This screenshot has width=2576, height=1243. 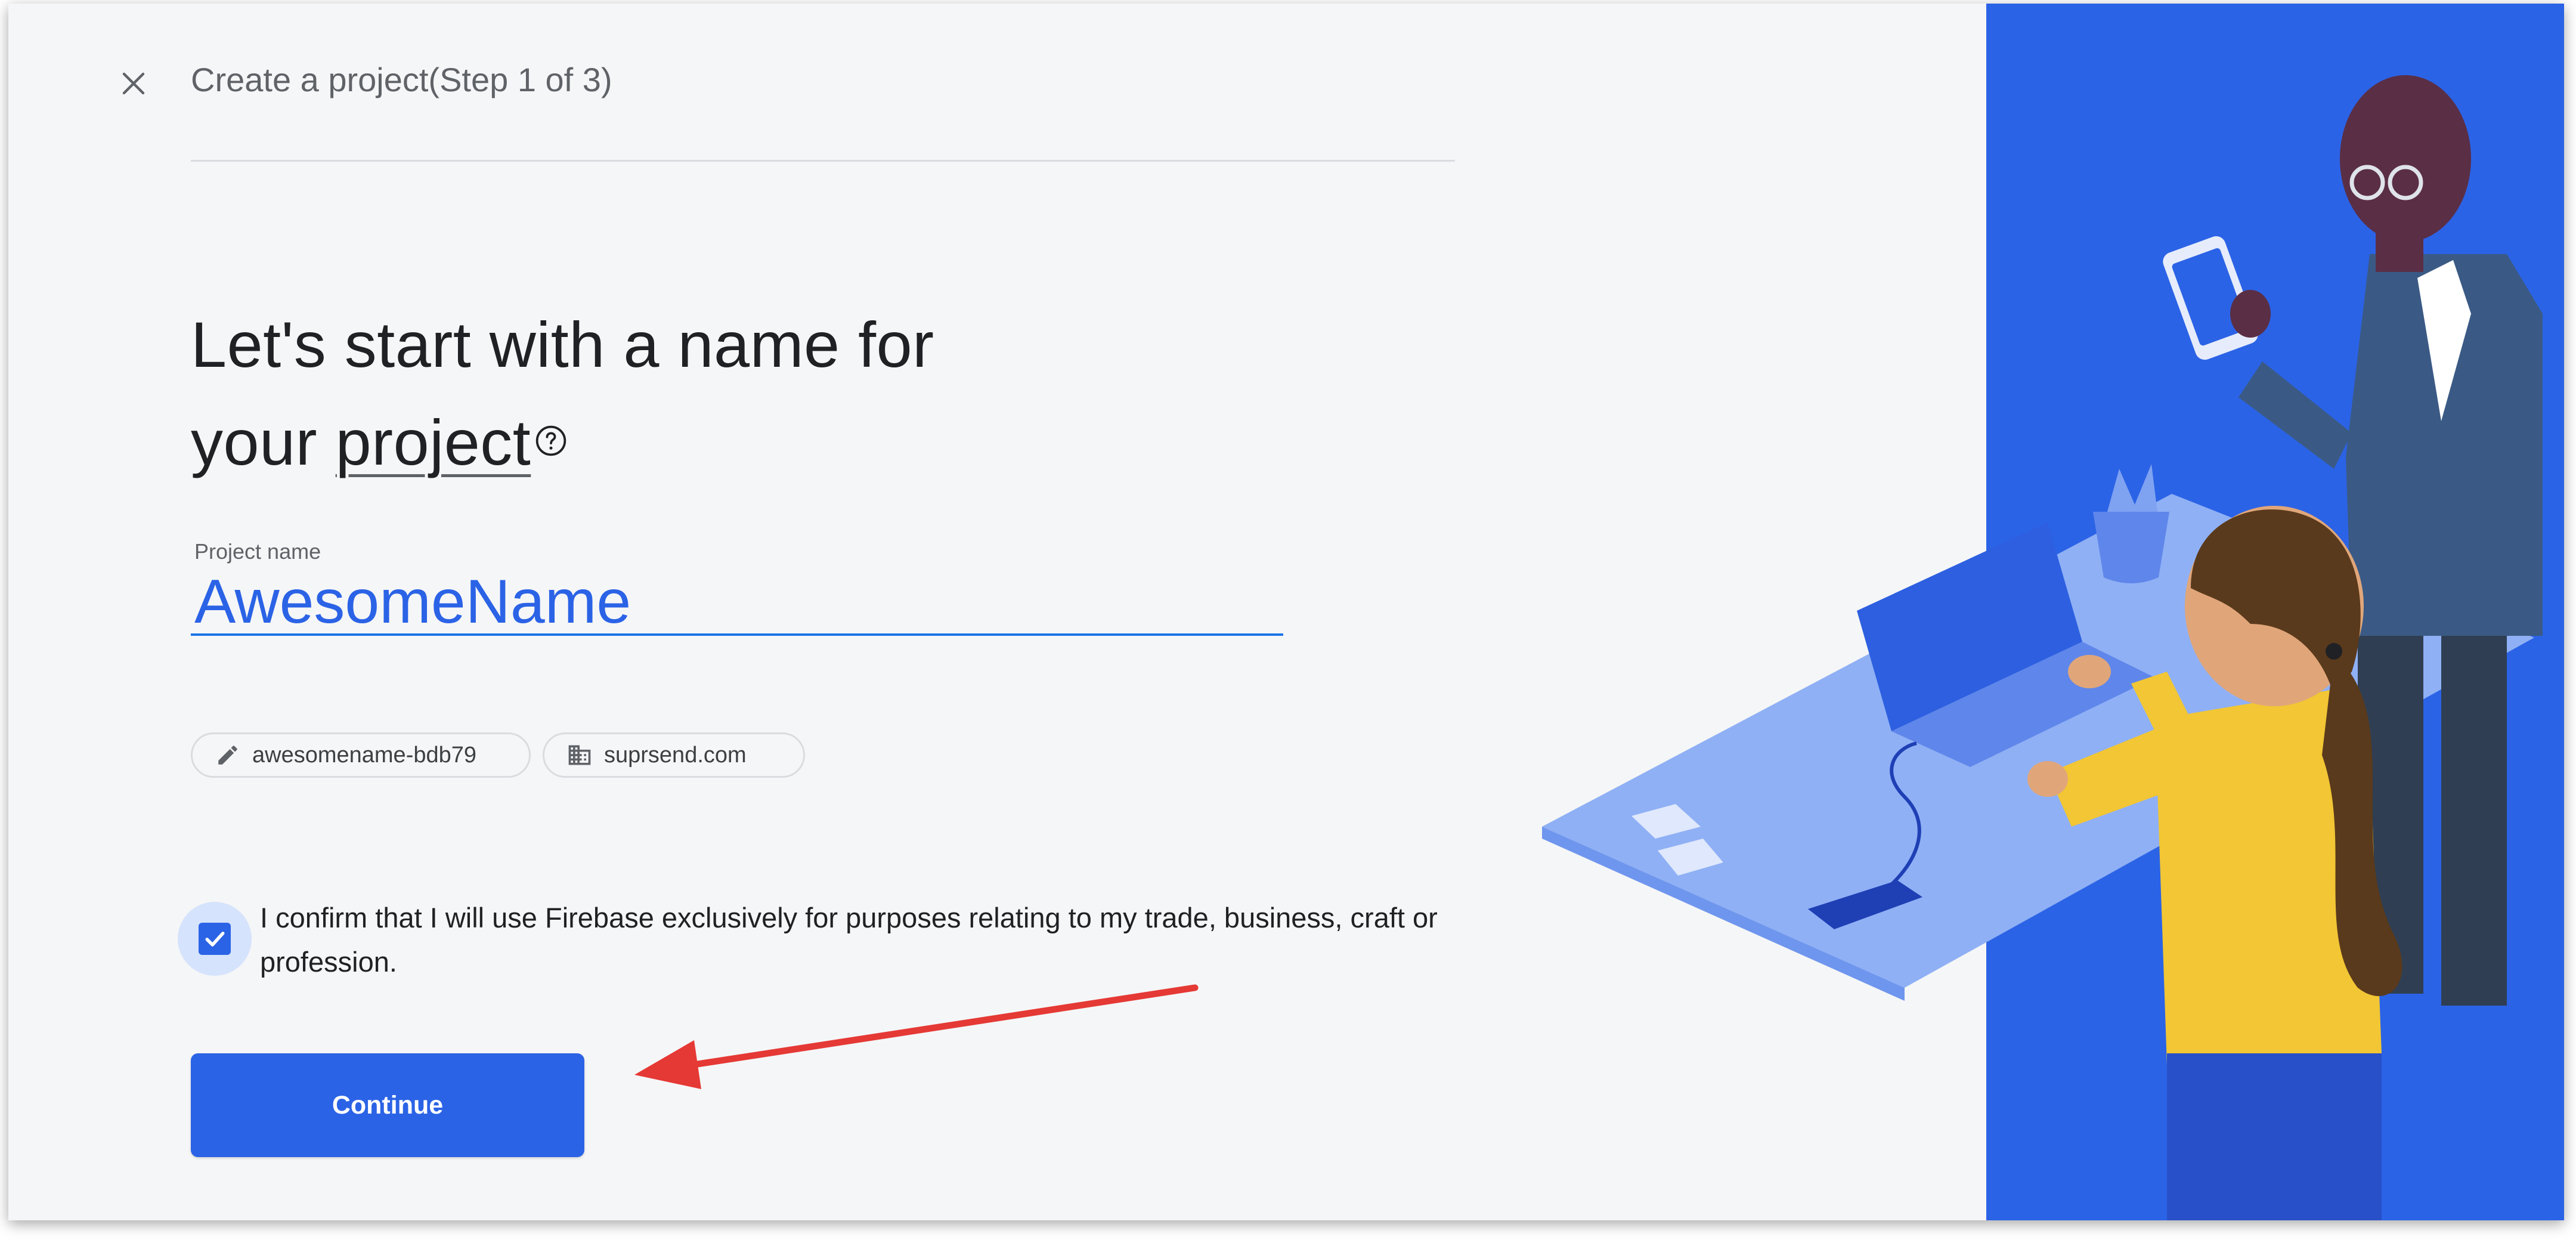 What do you see at coordinates (364, 755) in the screenshot?
I see `project-id-text: awesomename-bdb79` at bounding box center [364, 755].